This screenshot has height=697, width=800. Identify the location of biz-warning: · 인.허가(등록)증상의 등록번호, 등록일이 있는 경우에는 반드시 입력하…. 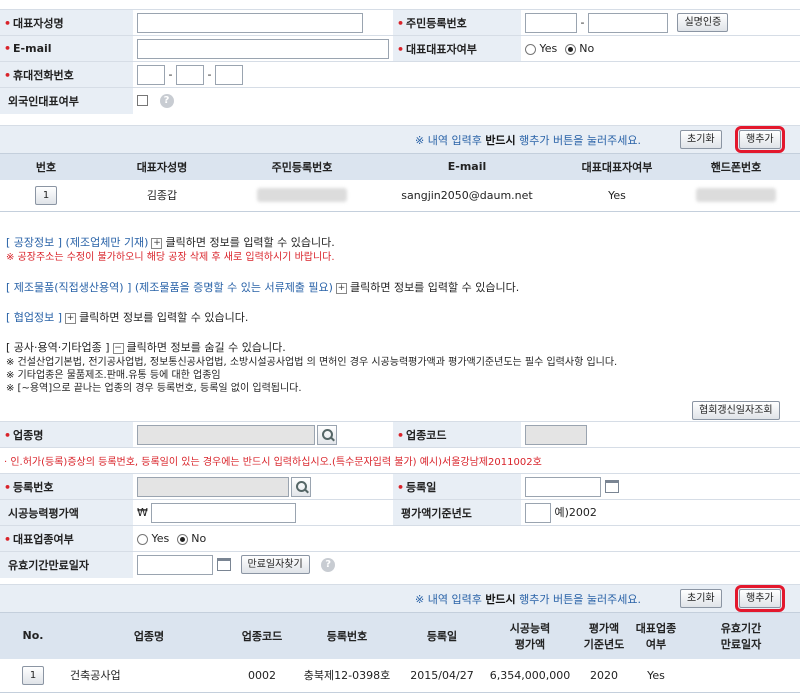
(400, 460).